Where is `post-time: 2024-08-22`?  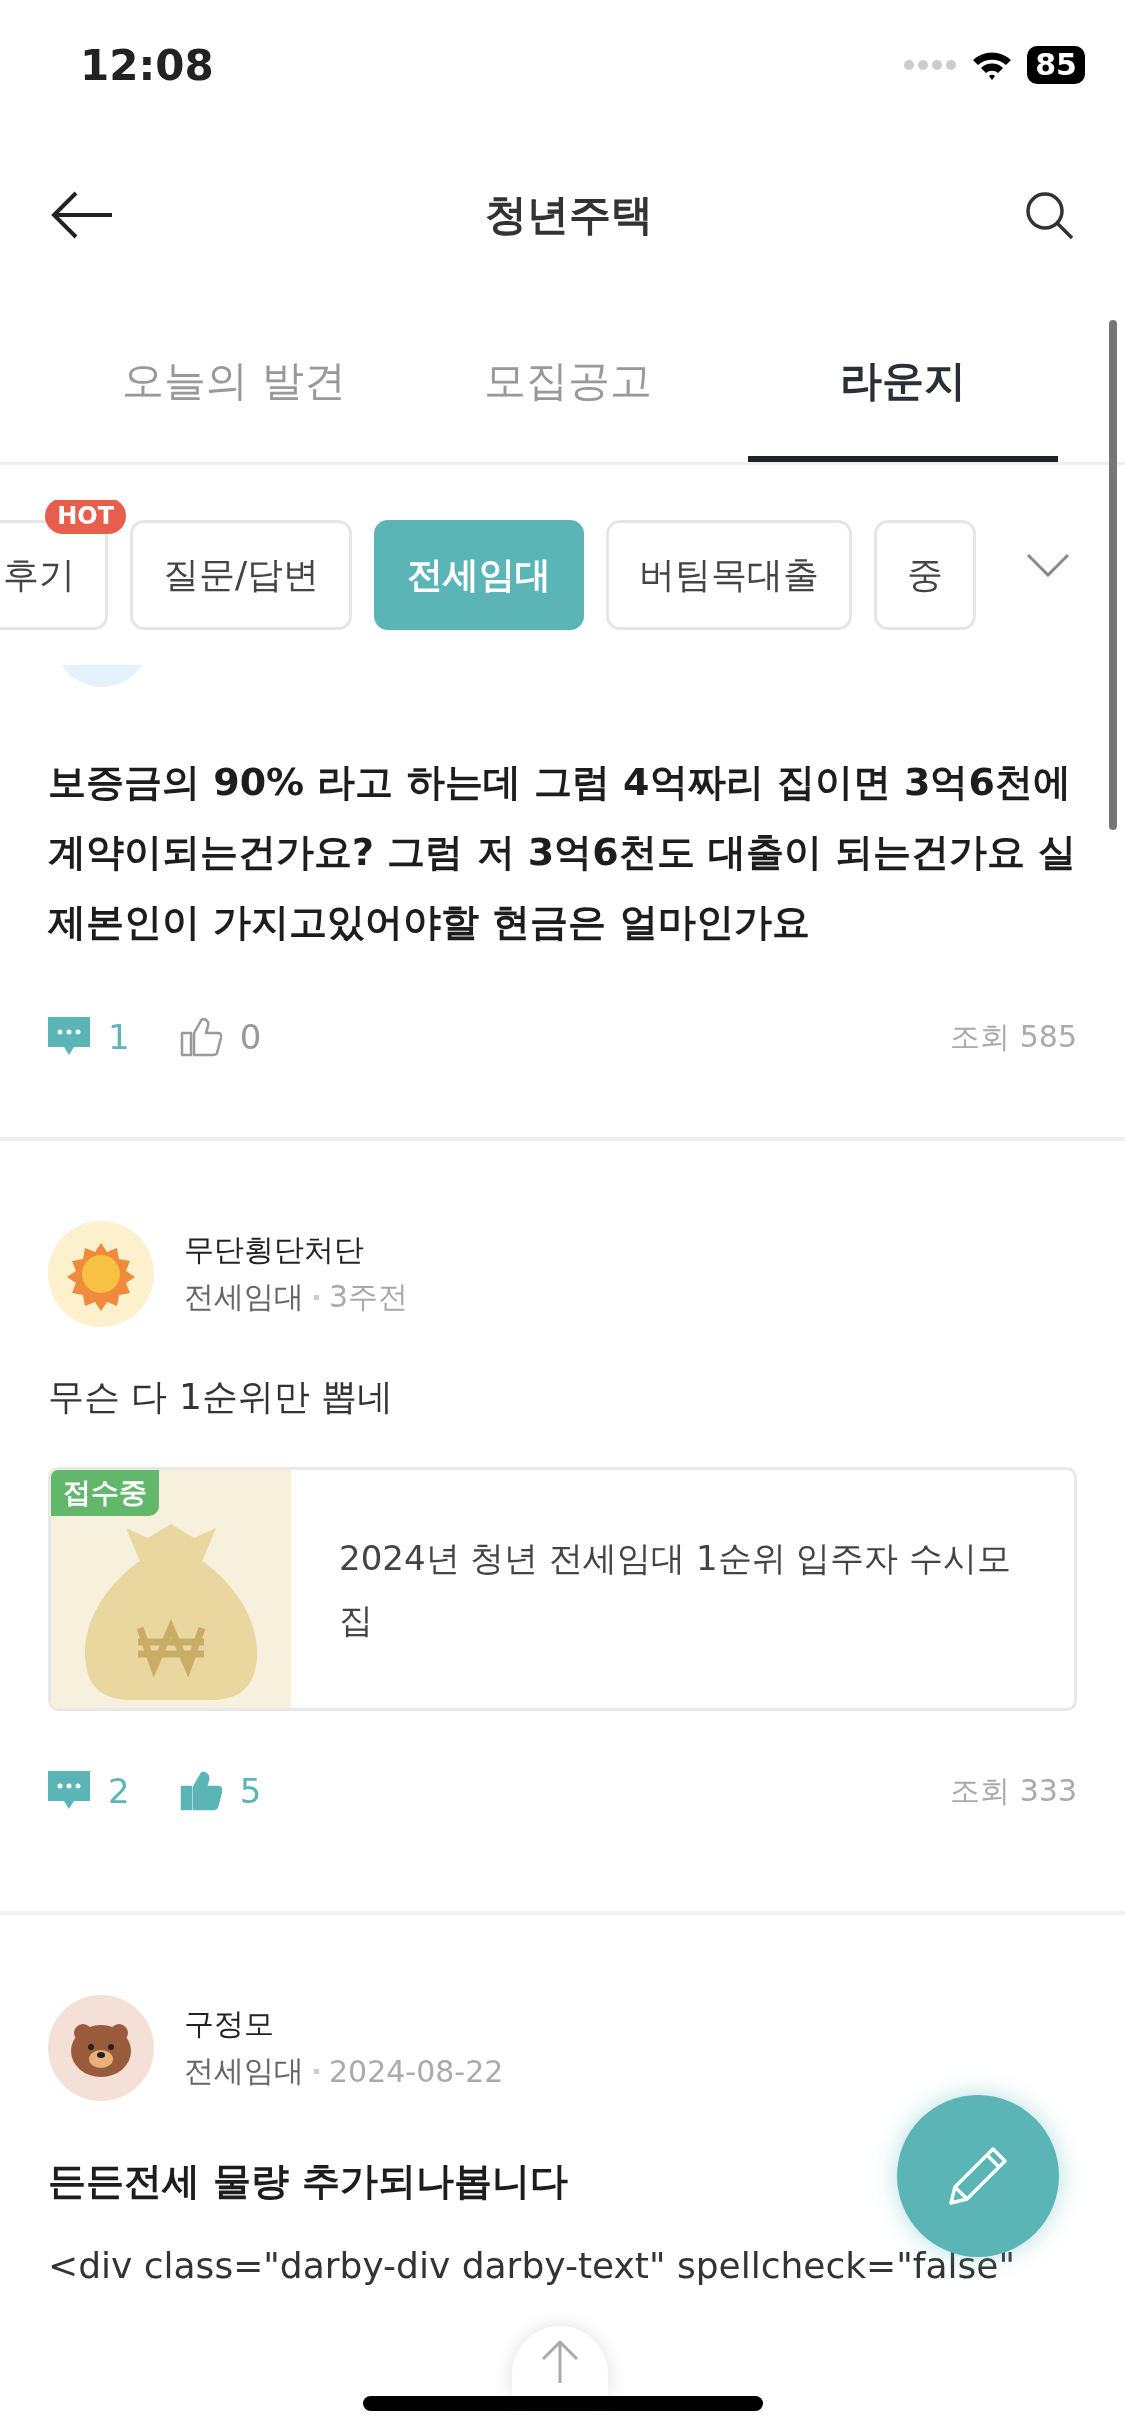 post-time: 2024-08-22 is located at coordinates (416, 2071).